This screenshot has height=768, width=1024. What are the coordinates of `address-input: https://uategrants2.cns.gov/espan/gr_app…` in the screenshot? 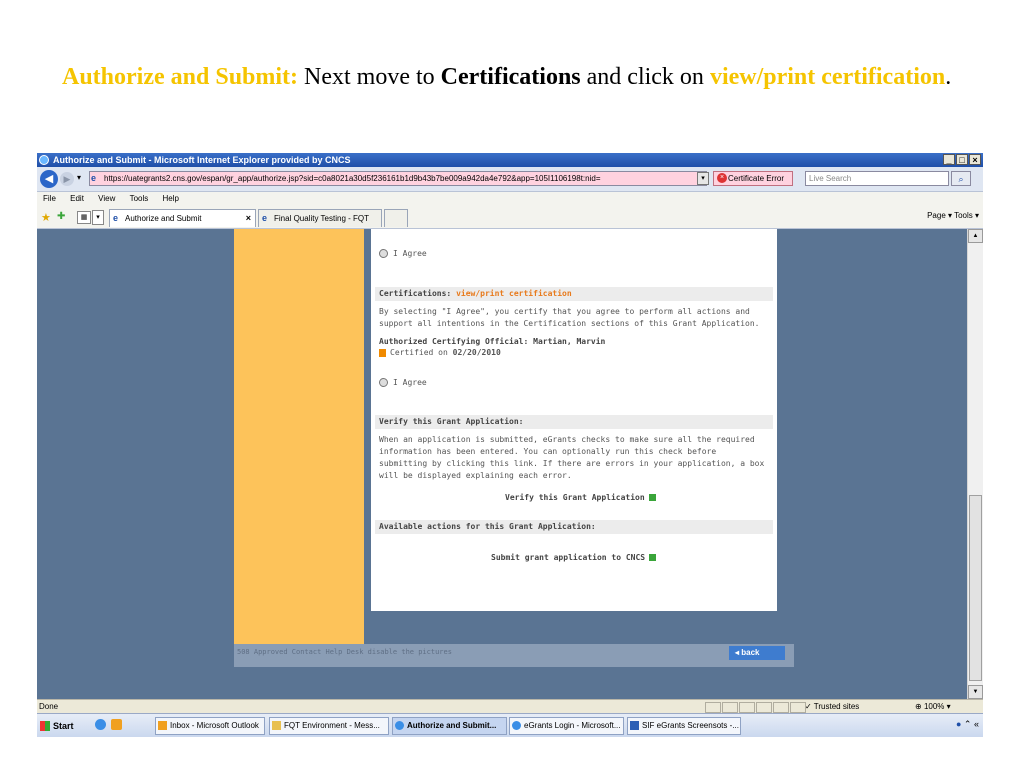 It's located at (398, 178).